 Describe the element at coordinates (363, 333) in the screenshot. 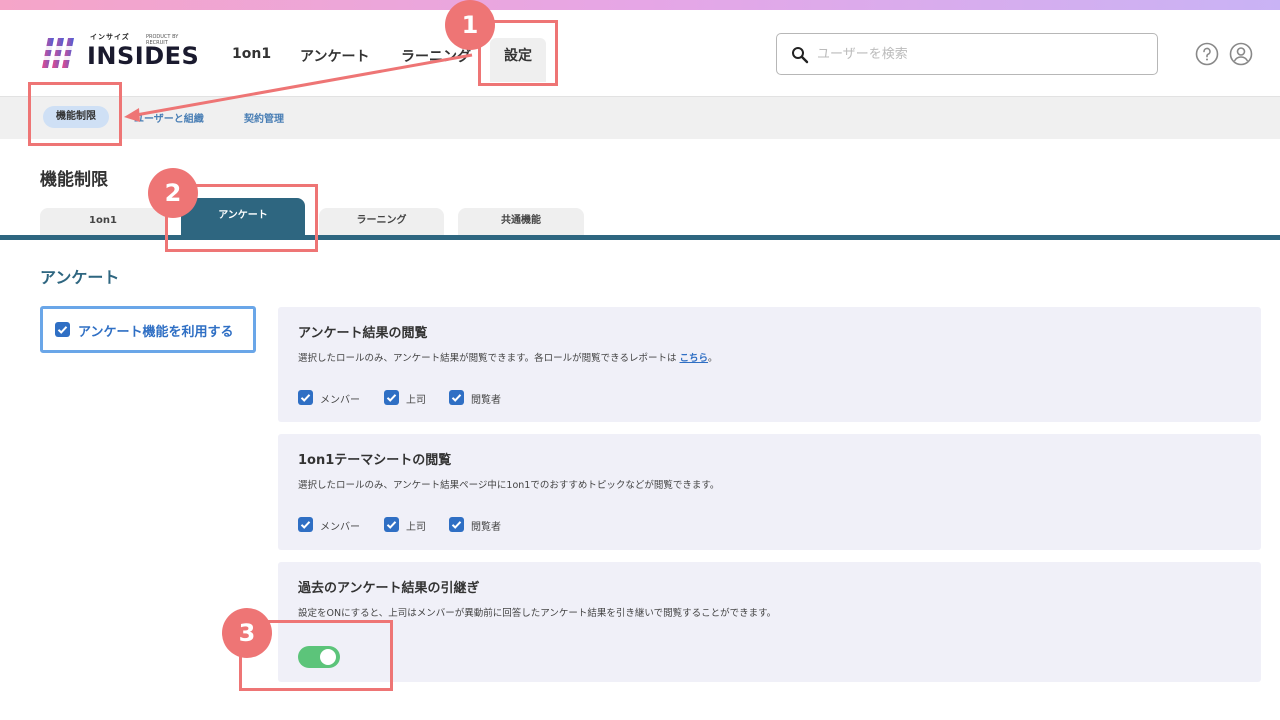

I see `panel-title: アンケート結果の閲覧` at that location.